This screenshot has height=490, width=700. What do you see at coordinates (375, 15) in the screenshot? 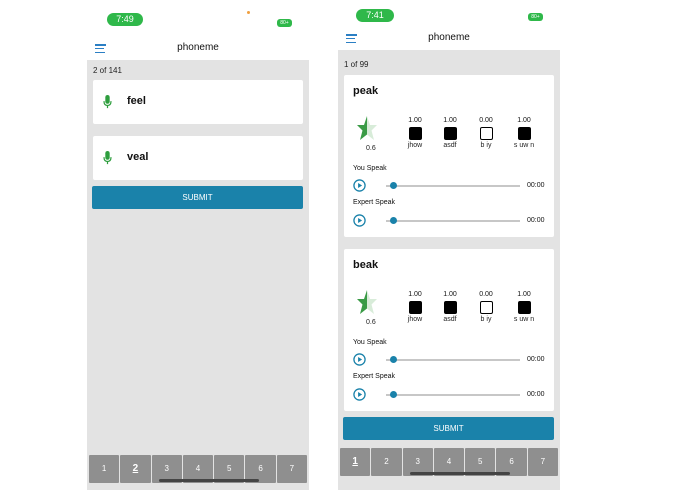
I see `status-time: 7:41` at bounding box center [375, 15].